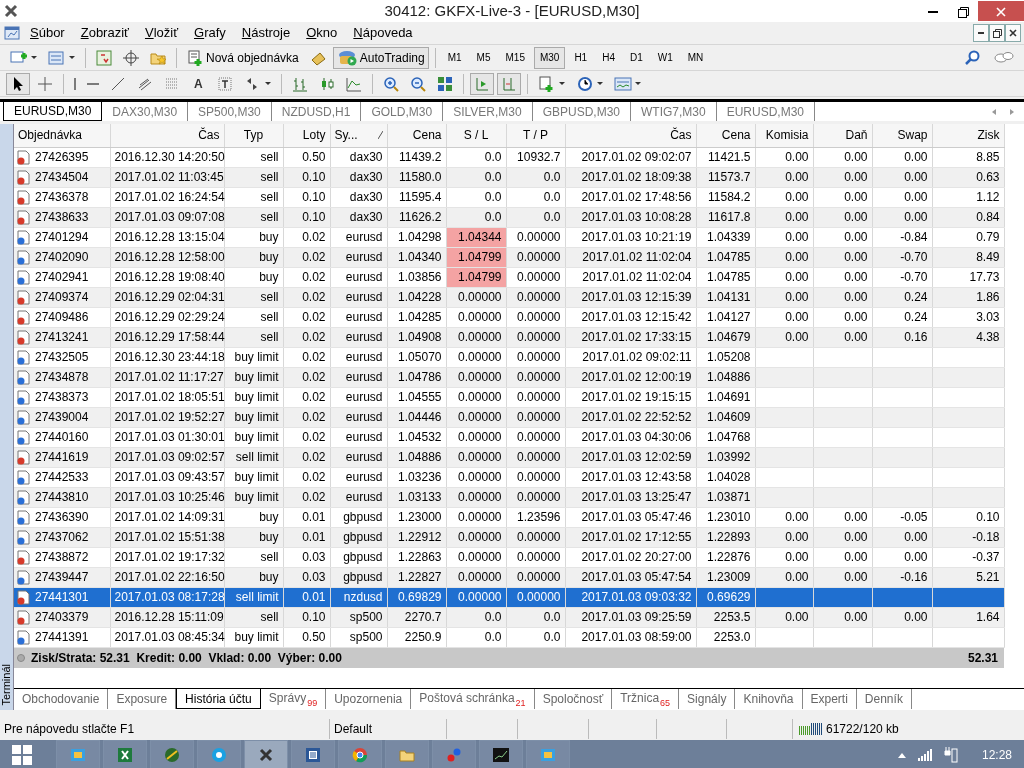 This screenshot has height=768, width=1024. Describe the element at coordinates (253, 517) in the screenshot. I see `table-cell: buy` at that location.